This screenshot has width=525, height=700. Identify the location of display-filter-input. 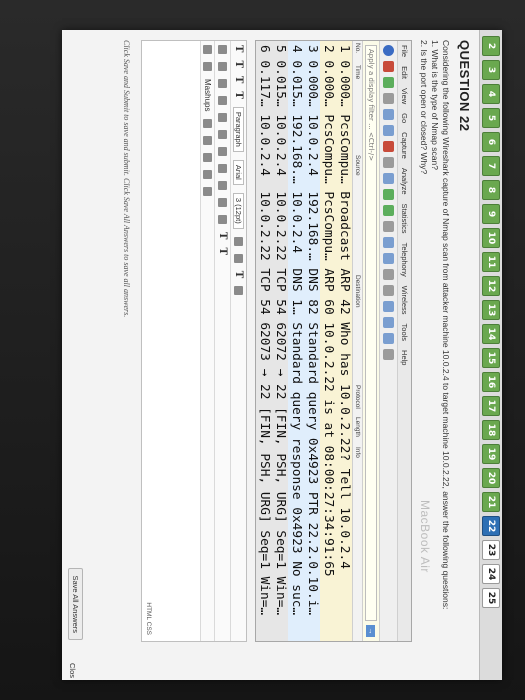
(371, 333).